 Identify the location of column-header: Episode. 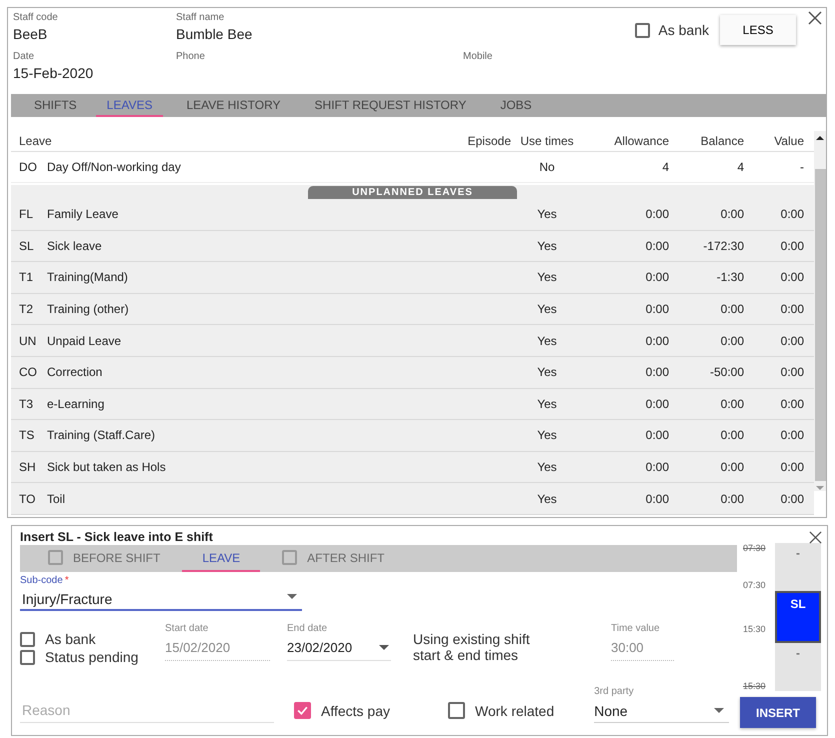
(489, 141).